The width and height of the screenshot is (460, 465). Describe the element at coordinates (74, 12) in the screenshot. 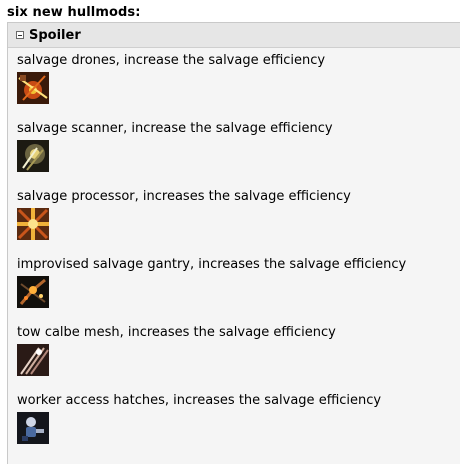

I see `post-heading: six new hullmods:` at that location.